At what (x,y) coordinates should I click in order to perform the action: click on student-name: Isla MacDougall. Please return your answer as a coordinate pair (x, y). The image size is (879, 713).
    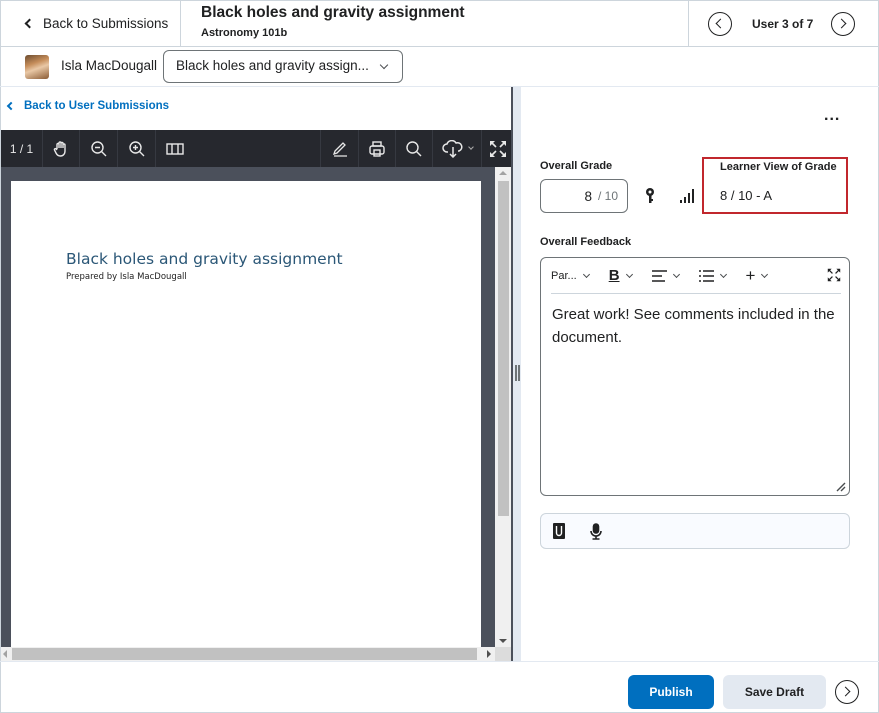
    Looking at the image, I should click on (109, 65).